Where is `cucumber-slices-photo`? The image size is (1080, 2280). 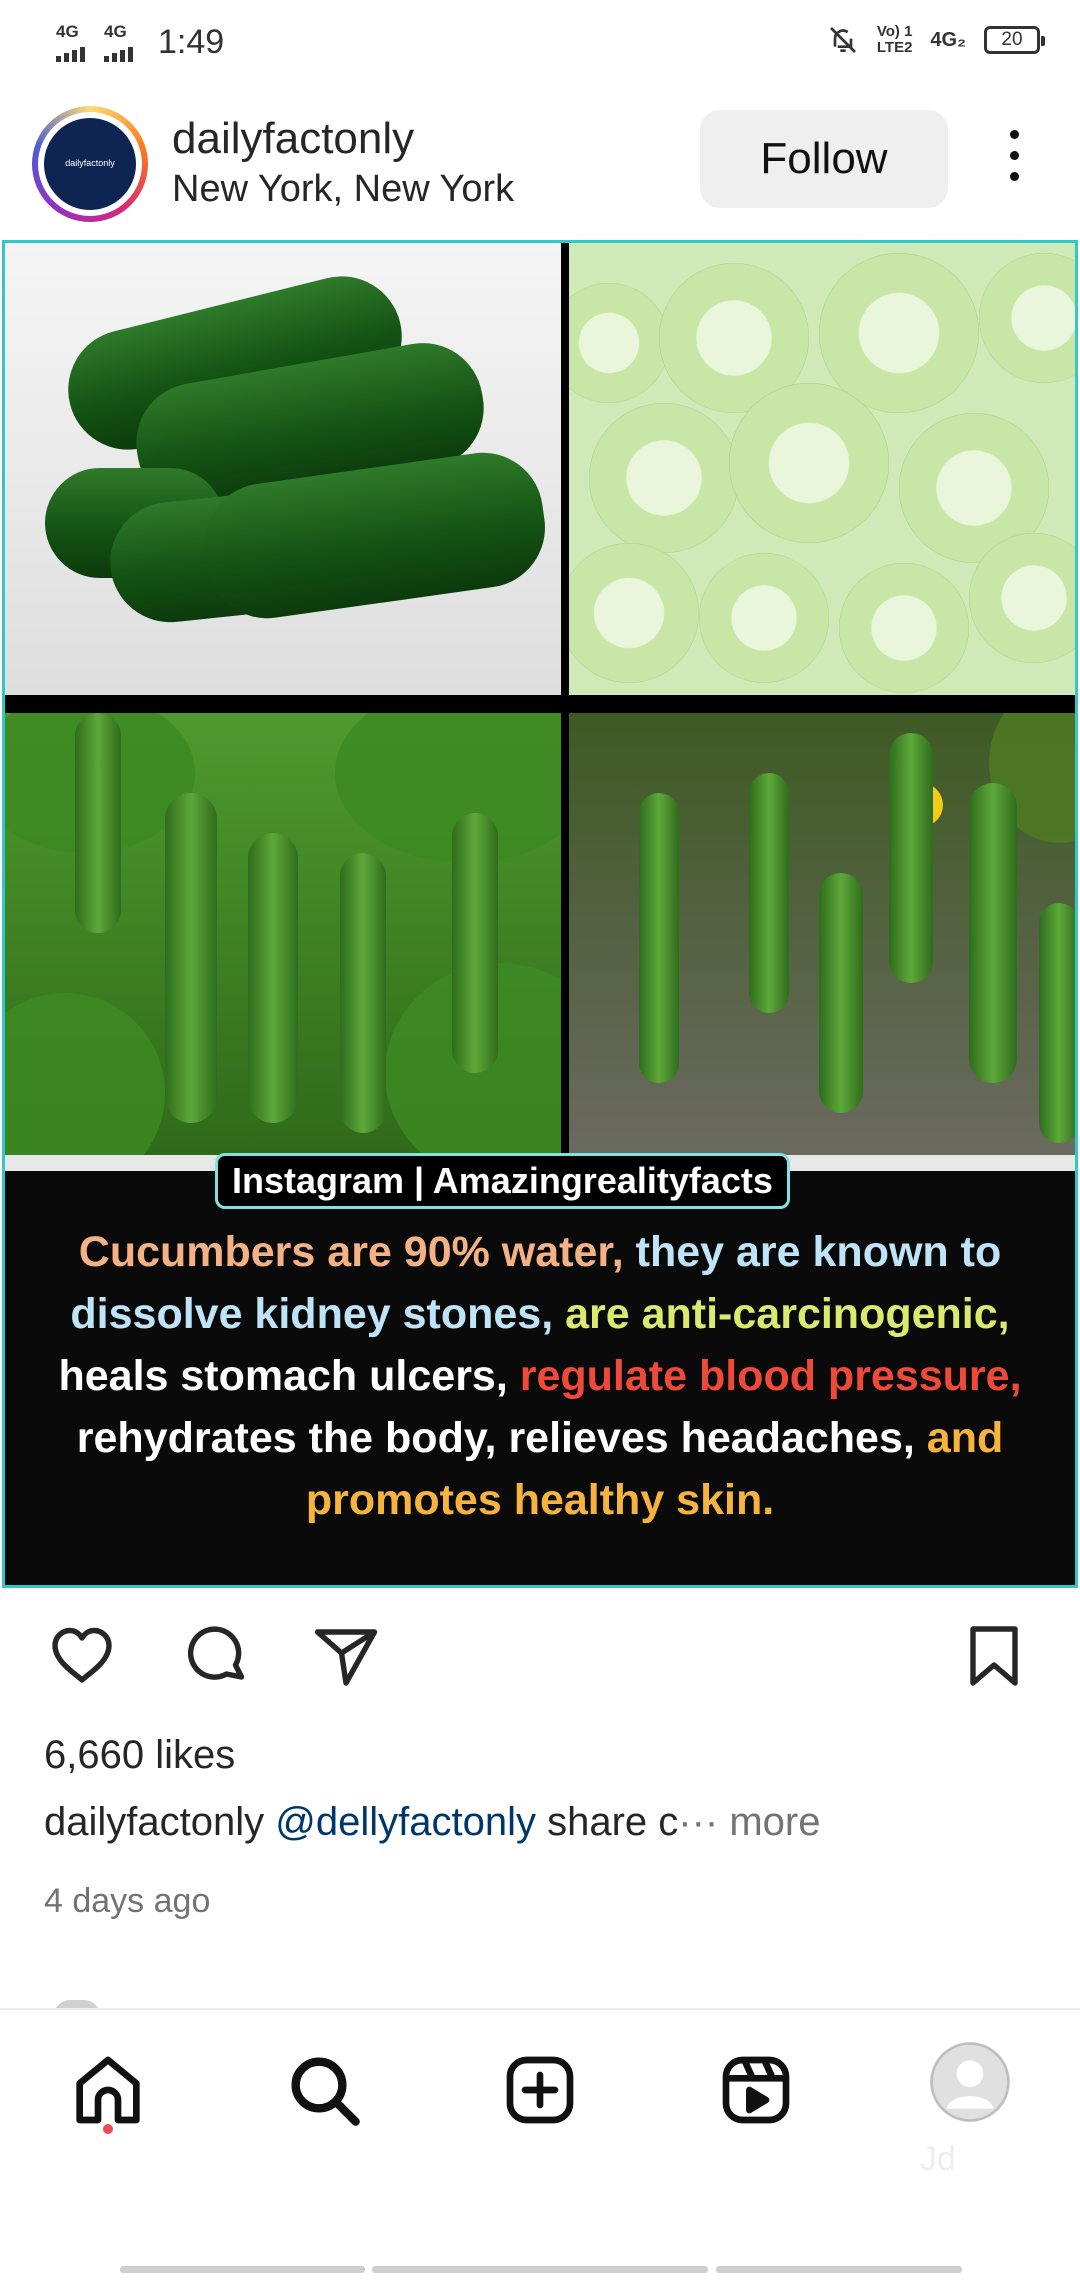 cucumber-slices-photo is located at coordinates (822, 469).